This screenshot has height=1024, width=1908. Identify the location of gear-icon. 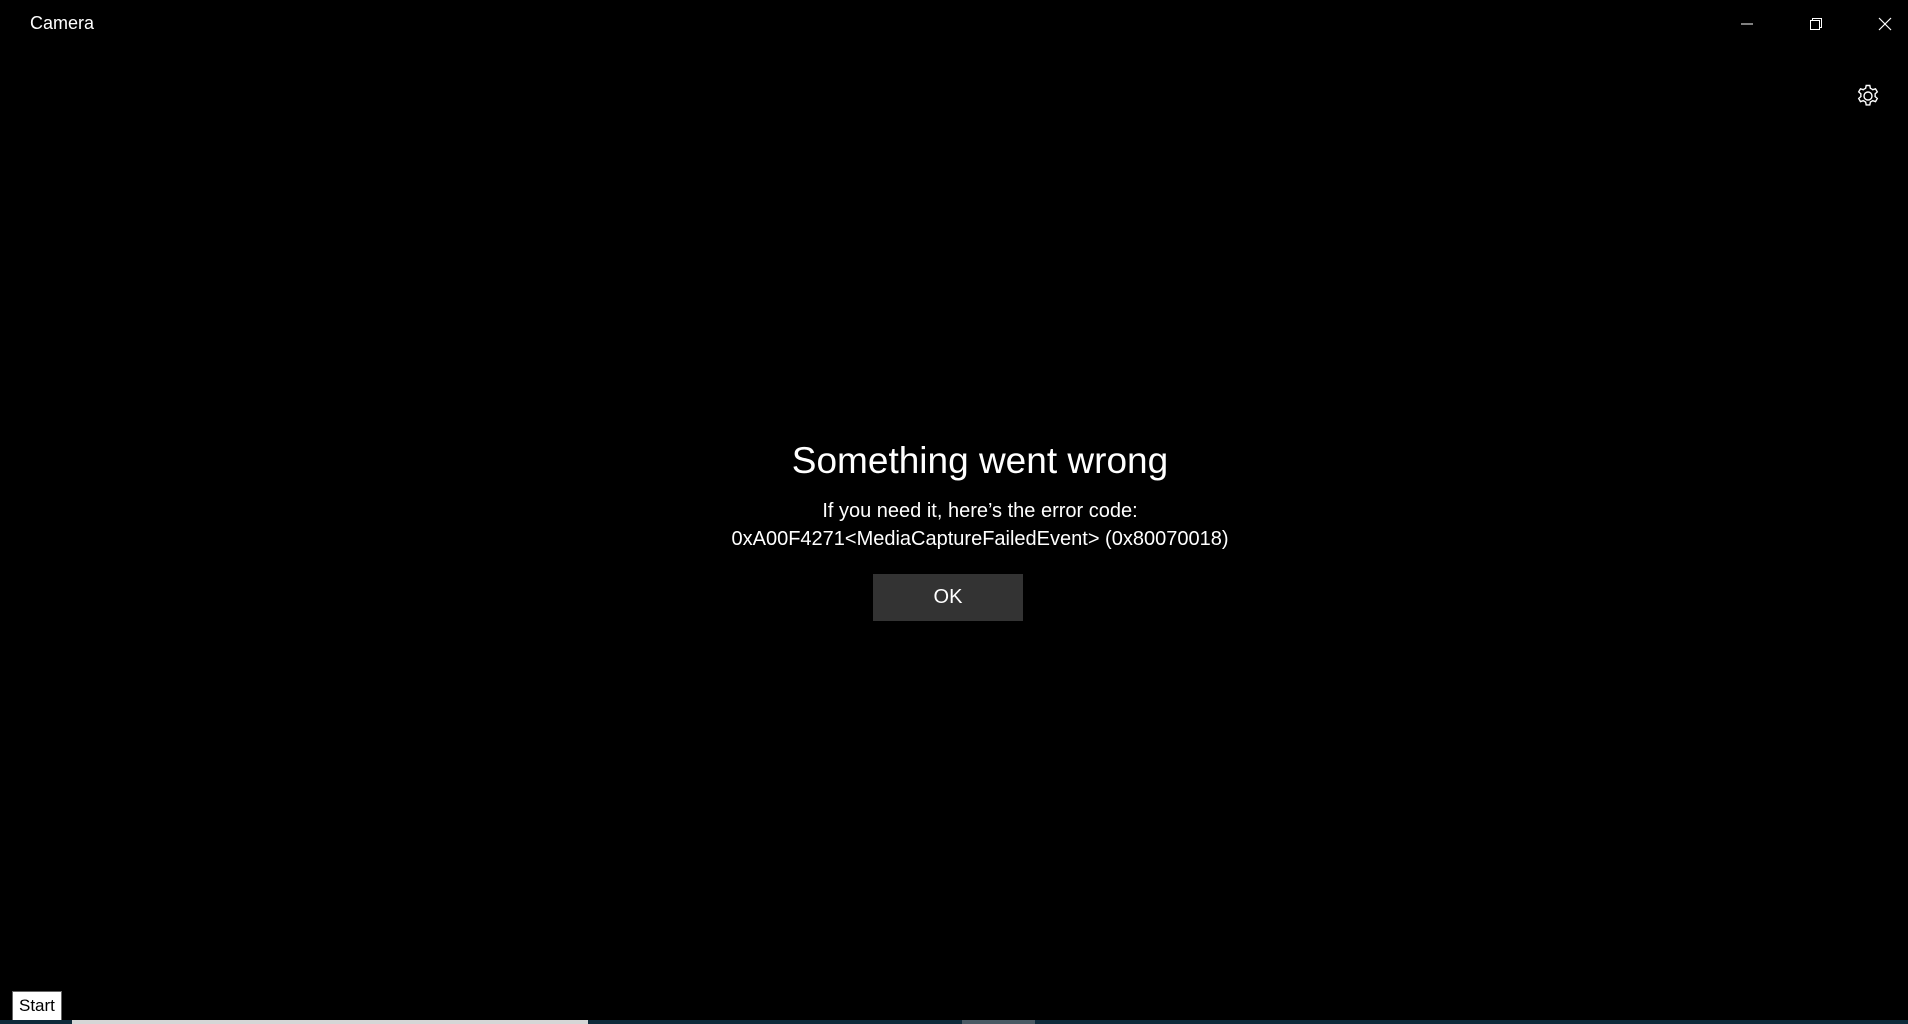
(1868, 95).